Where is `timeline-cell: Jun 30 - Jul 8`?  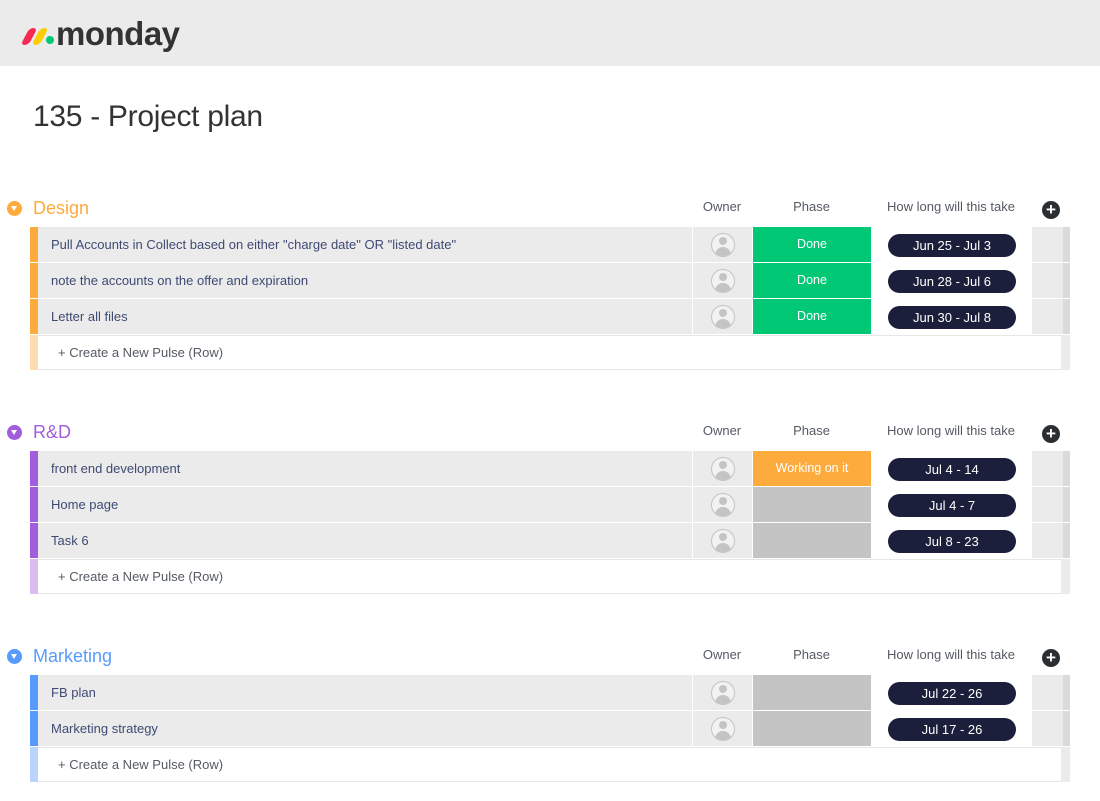 timeline-cell: Jun 30 - Jul 8 is located at coordinates (951, 316).